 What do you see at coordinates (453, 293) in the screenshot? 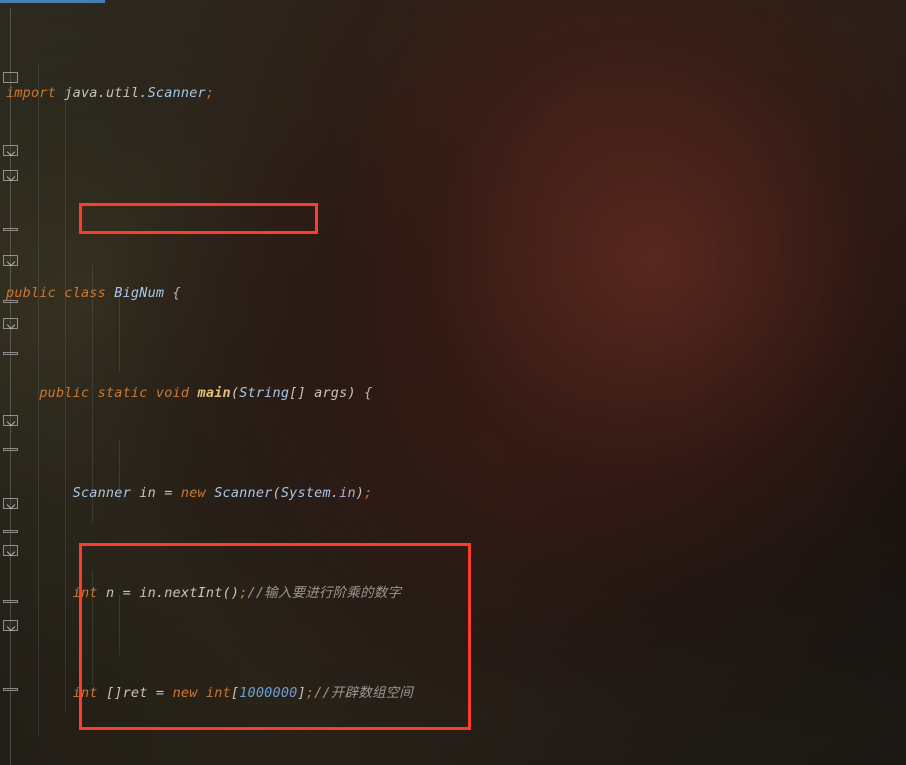
I see `code-line: public class BigNum {` at bounding box center [453, 293].